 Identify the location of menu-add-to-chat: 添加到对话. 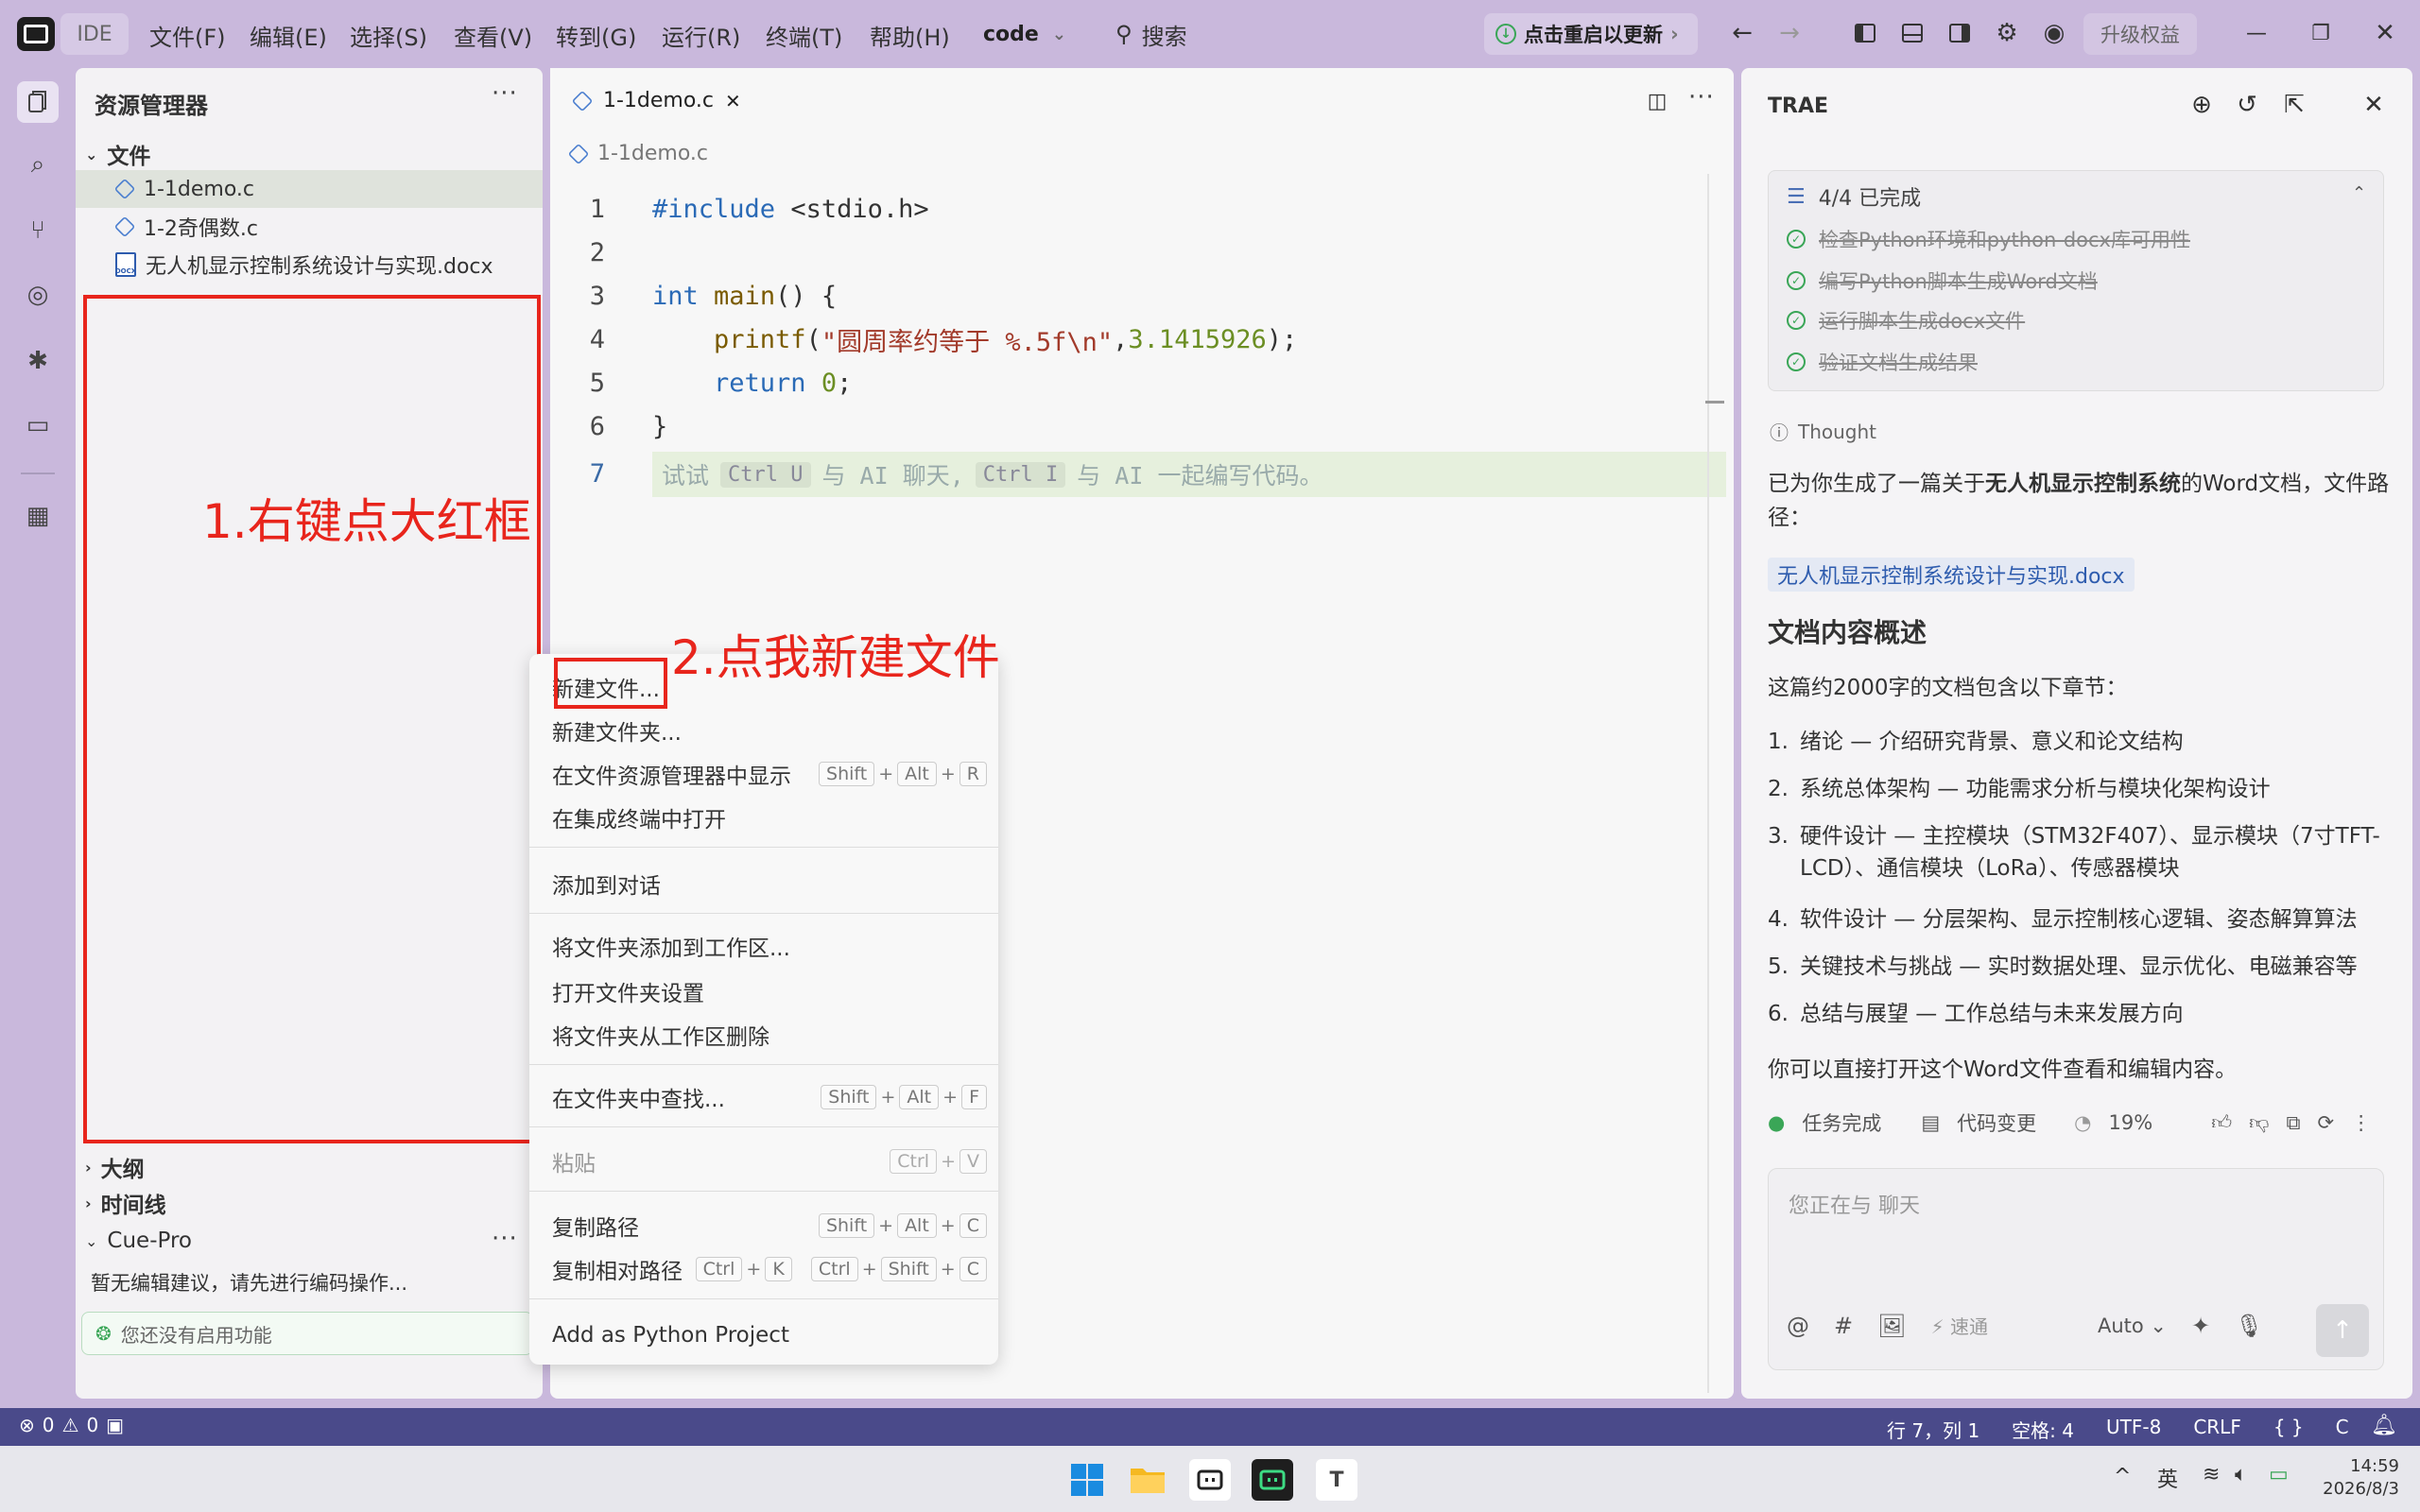
(769, 883).